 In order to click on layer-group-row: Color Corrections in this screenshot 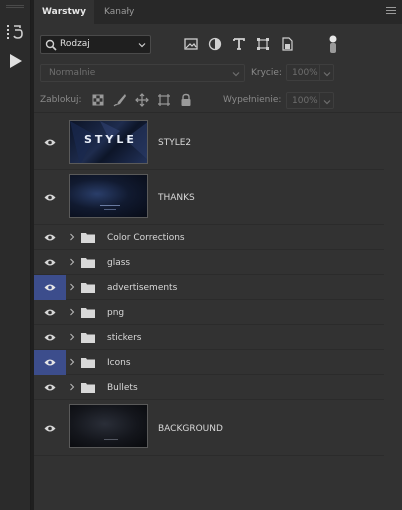, I will do `click(209, 237)`.